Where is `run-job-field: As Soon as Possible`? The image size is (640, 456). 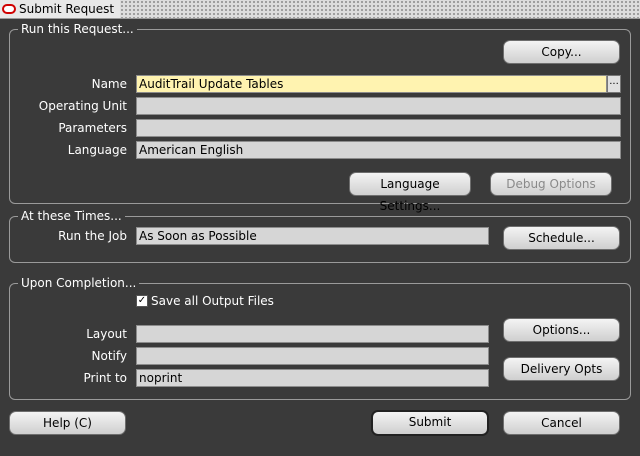
run-job-field: As Soon as Possible is located at coordinates (312, 236).